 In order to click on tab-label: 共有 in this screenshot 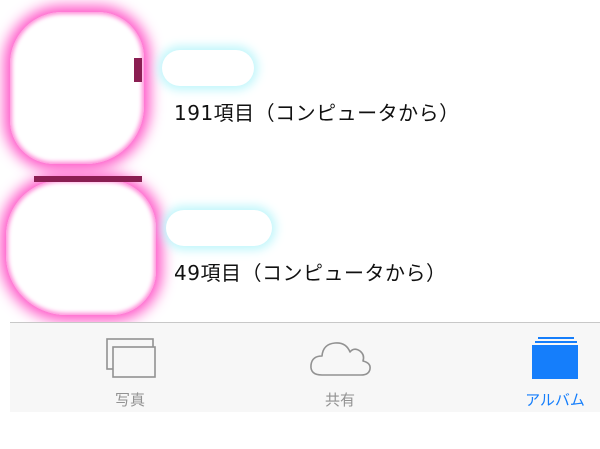, I will do `click(339, 400)`.